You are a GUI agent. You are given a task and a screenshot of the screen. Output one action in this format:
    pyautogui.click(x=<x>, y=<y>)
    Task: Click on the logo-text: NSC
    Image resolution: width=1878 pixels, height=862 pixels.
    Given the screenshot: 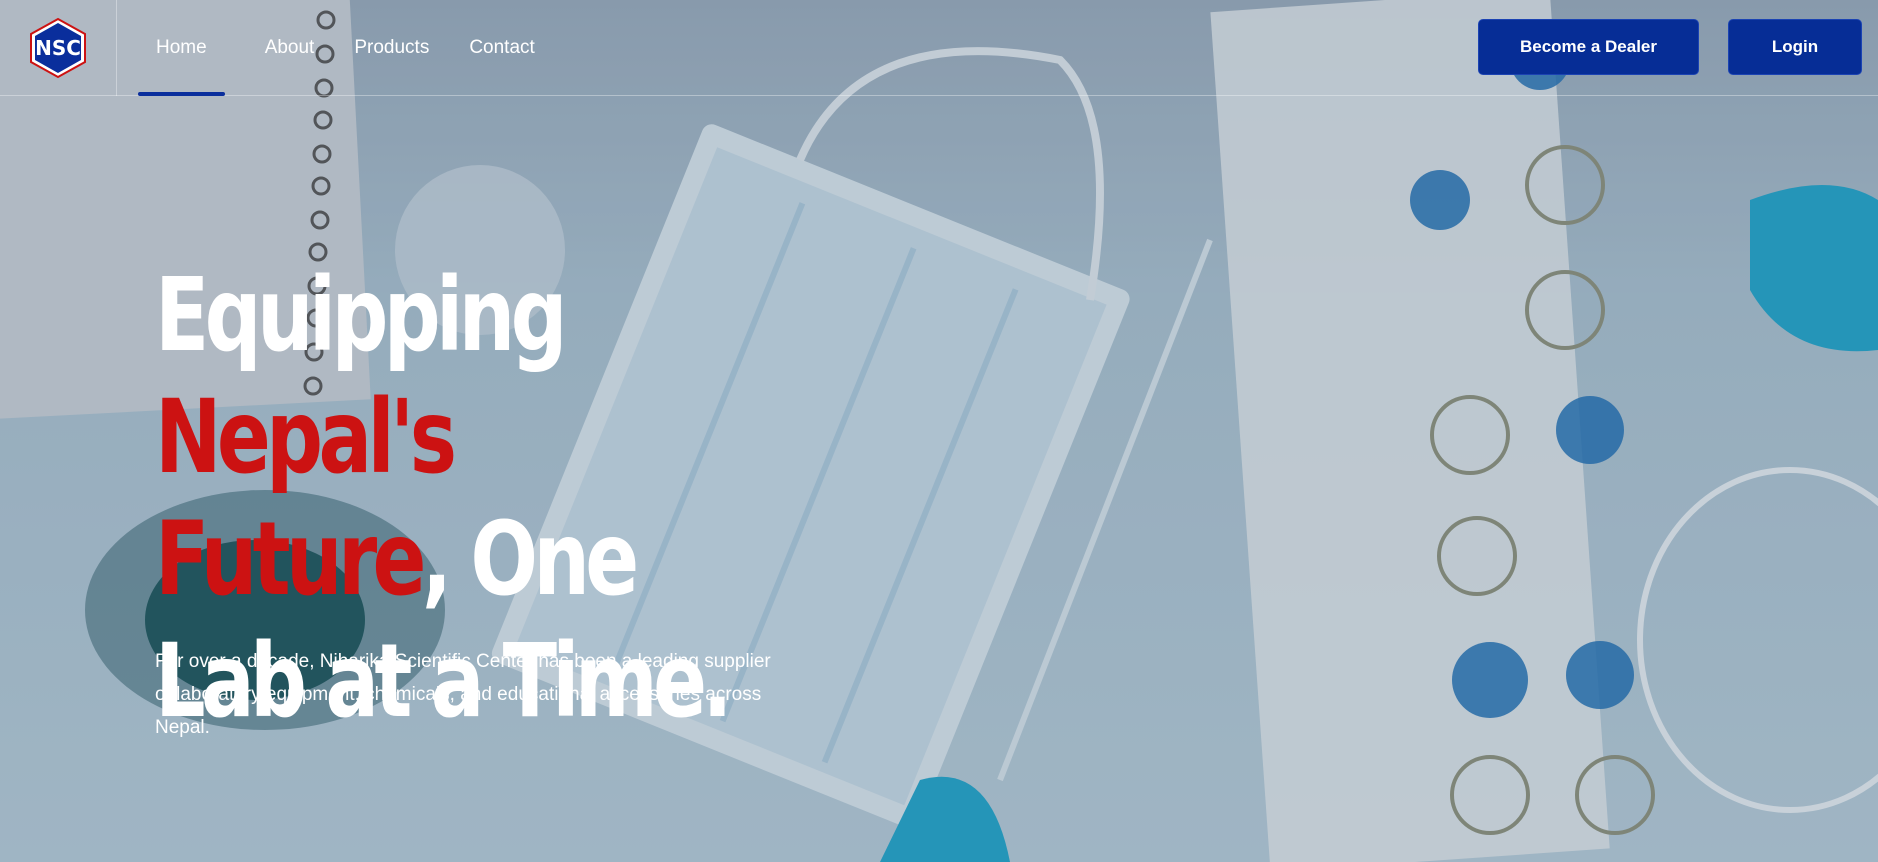 What is the action you would take?
    pyautogui.click(x=58, y=48)
    